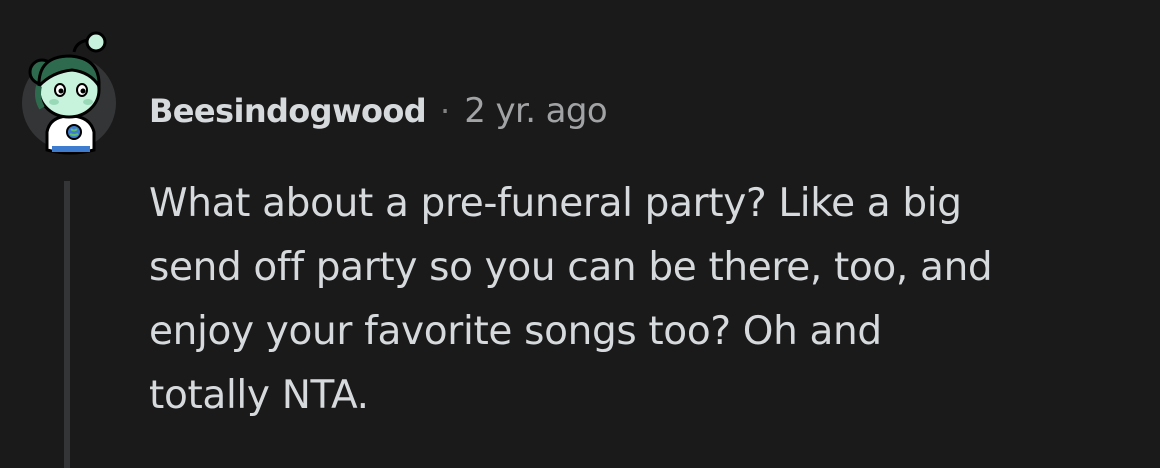 This screenshot has width=1160, height=468. What do you see at coordinates (288, 111) in the screenshot?
I see `author-link: Beesindogwood` at bounding box center [288, 111].